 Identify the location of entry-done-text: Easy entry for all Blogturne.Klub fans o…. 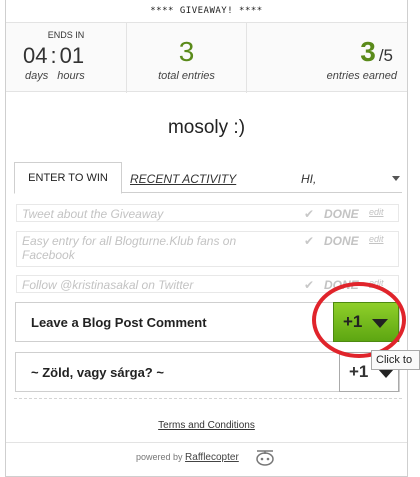
(129, 248).